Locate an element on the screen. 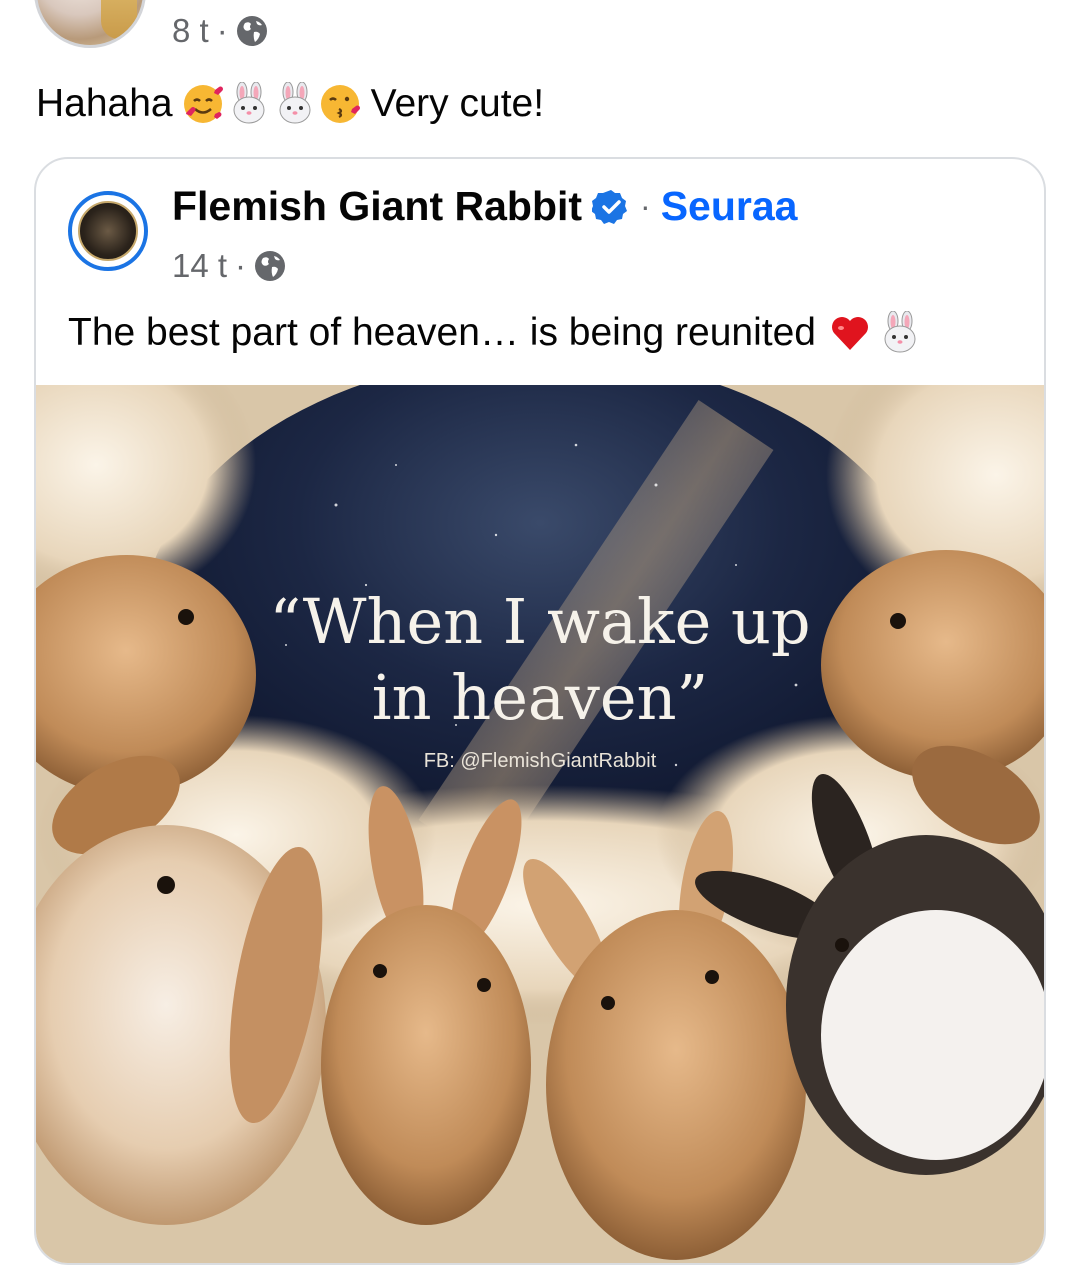  page-avatar is located at coordinates (108, 231).